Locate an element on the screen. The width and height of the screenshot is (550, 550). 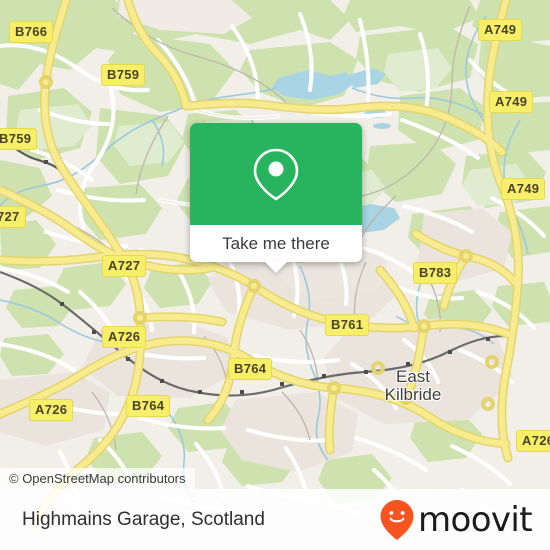
road-shield-a726-mid: A726 is located at coordinates (124, 337).